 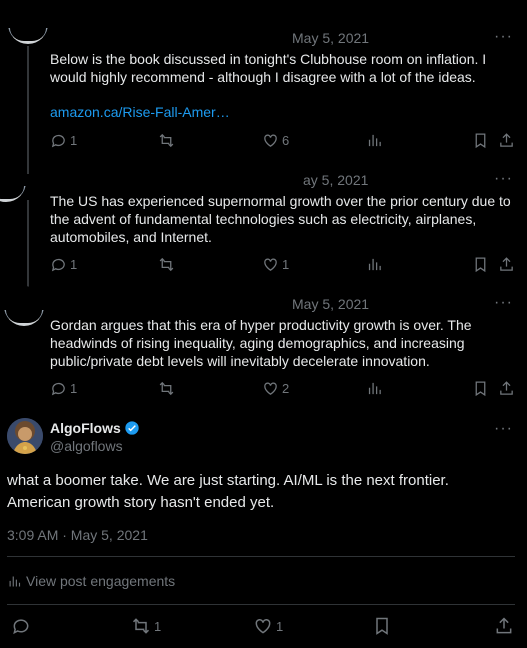 What do you see at coordinates (100, 581) in the screenshot?
I see `view-engagements-label: View post engagements` at bounding box center [100, 581].